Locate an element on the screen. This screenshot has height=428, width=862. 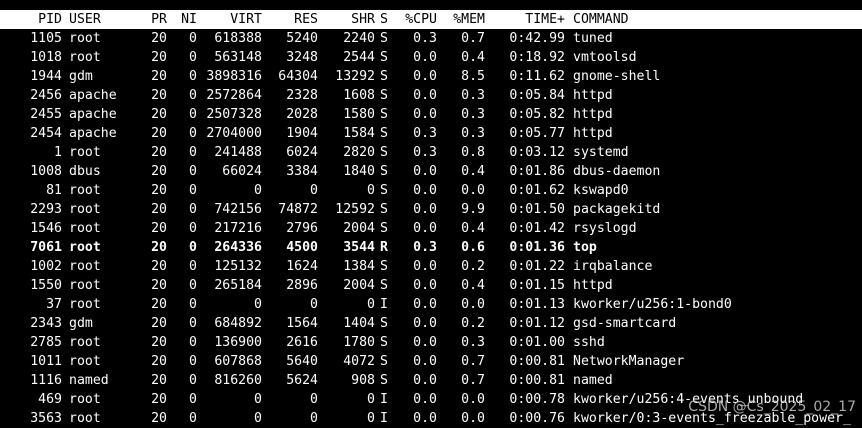
process-pid: 1011 is located at coordinates (46, 361).